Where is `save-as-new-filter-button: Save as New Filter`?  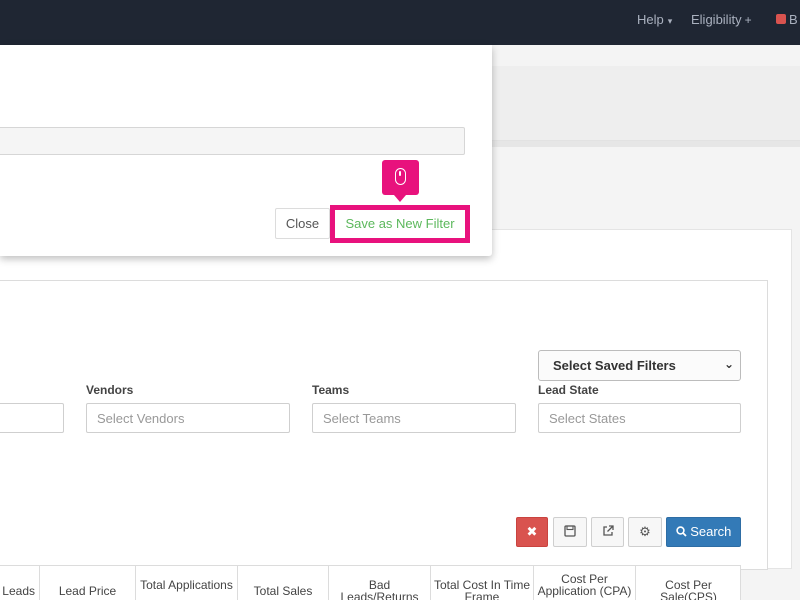
save-as-new-filter-button: Save as New Filter is located at coordinates (400, 224).